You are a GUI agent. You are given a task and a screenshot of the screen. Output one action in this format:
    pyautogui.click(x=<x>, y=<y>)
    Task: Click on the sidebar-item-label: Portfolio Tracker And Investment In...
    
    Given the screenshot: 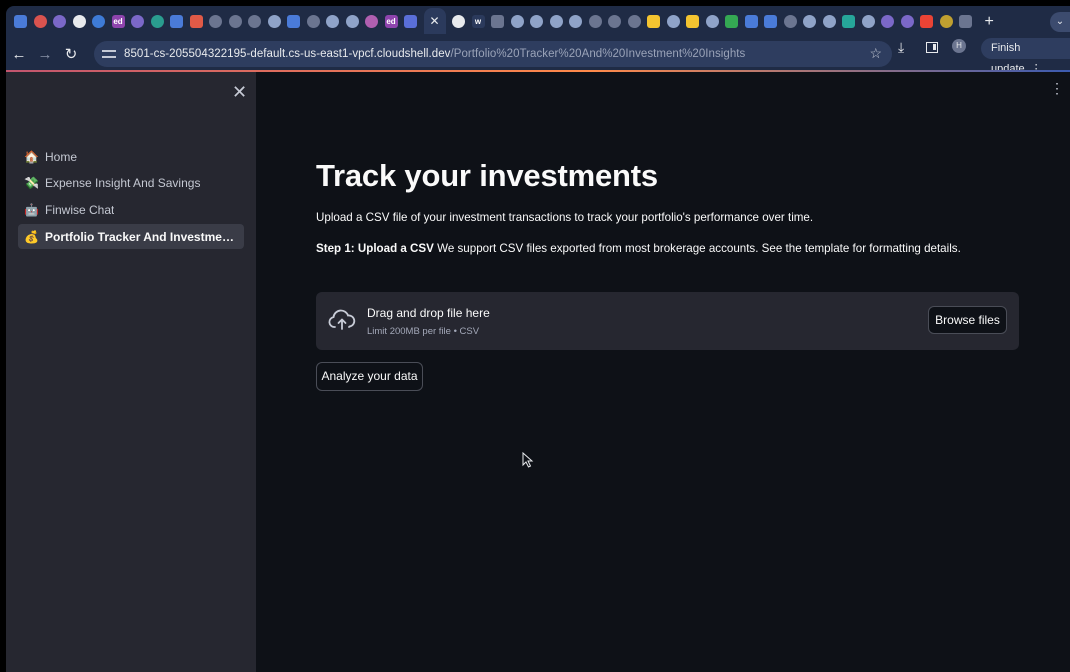 What is the action you would take?
    pyautogui.click(x=142, y=236)
    